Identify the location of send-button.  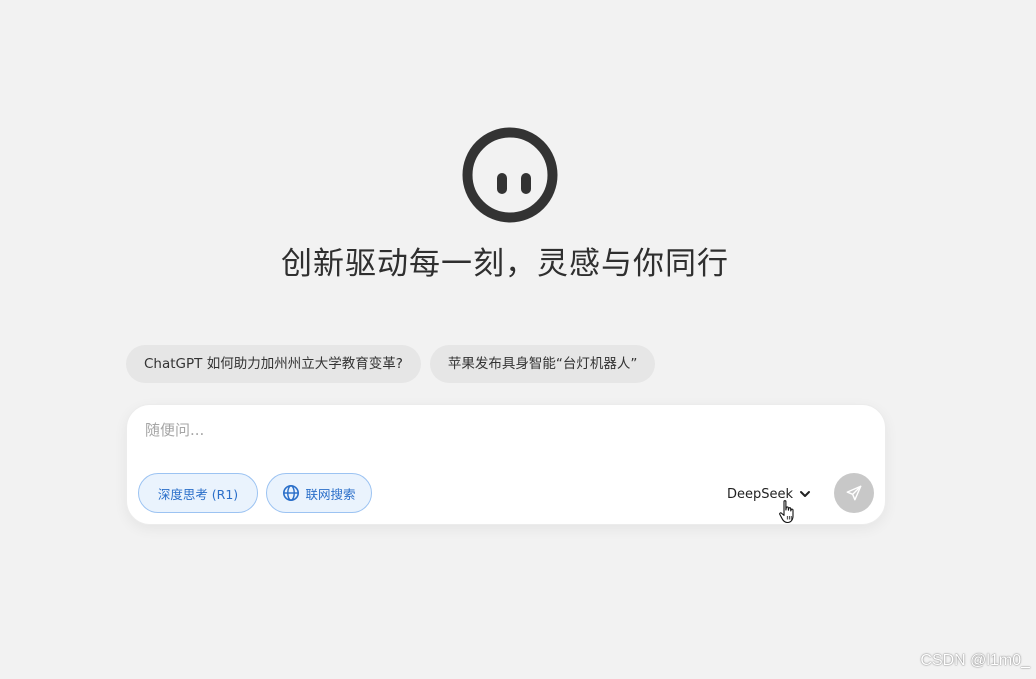
(854, 493).